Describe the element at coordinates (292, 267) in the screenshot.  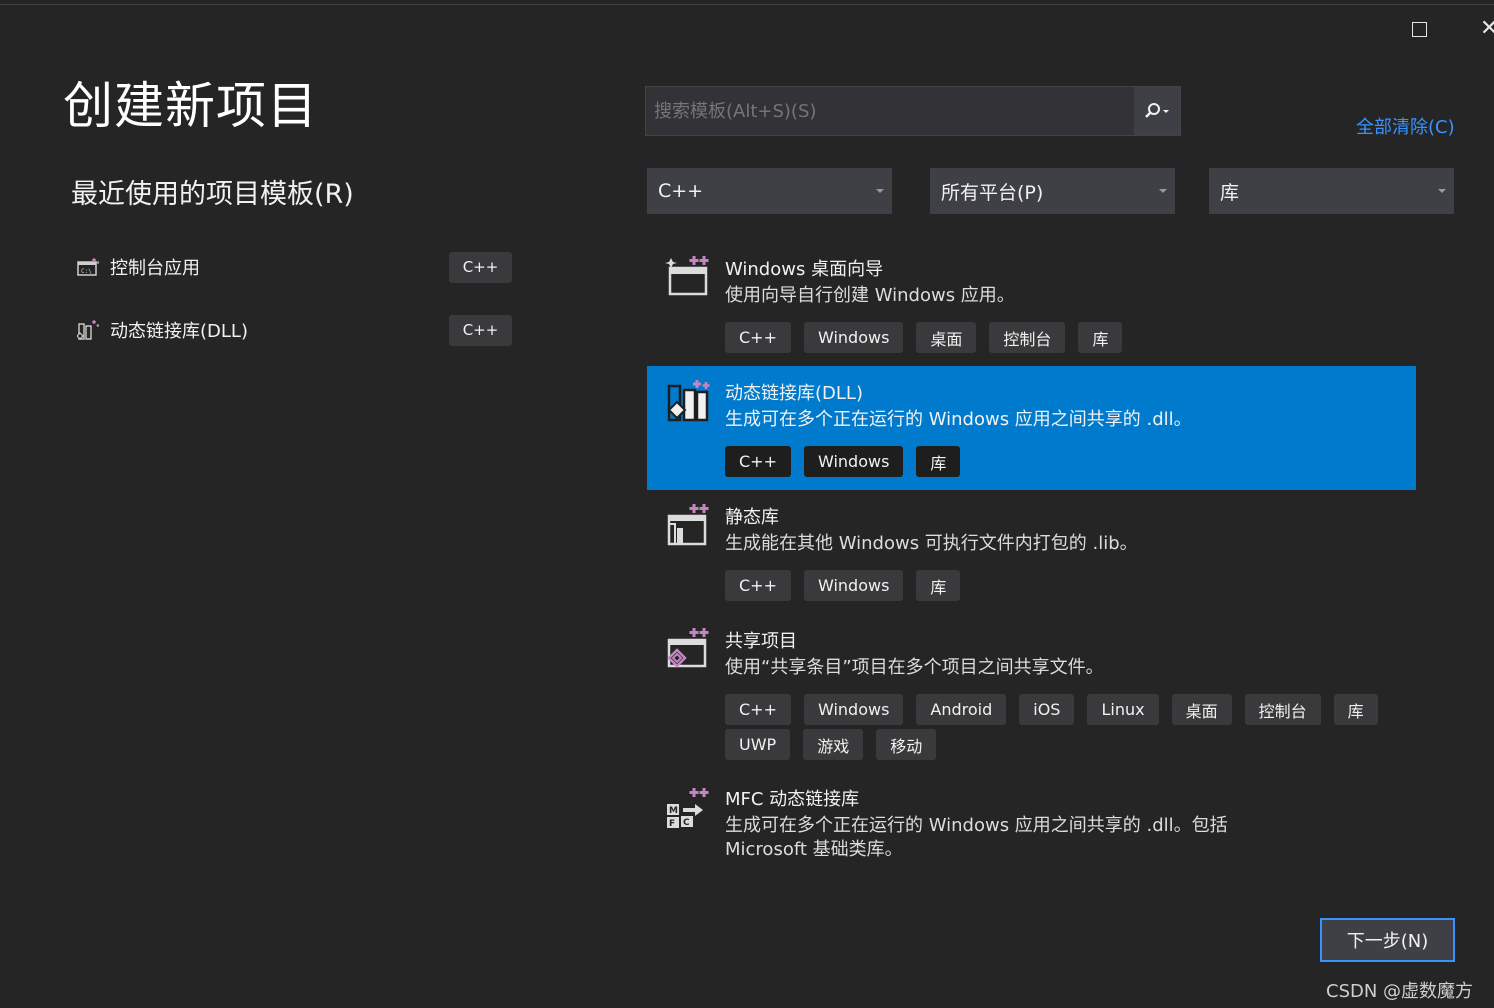
I see `recent-item-console-app: C:\ 控制台应用 C++` at that location.